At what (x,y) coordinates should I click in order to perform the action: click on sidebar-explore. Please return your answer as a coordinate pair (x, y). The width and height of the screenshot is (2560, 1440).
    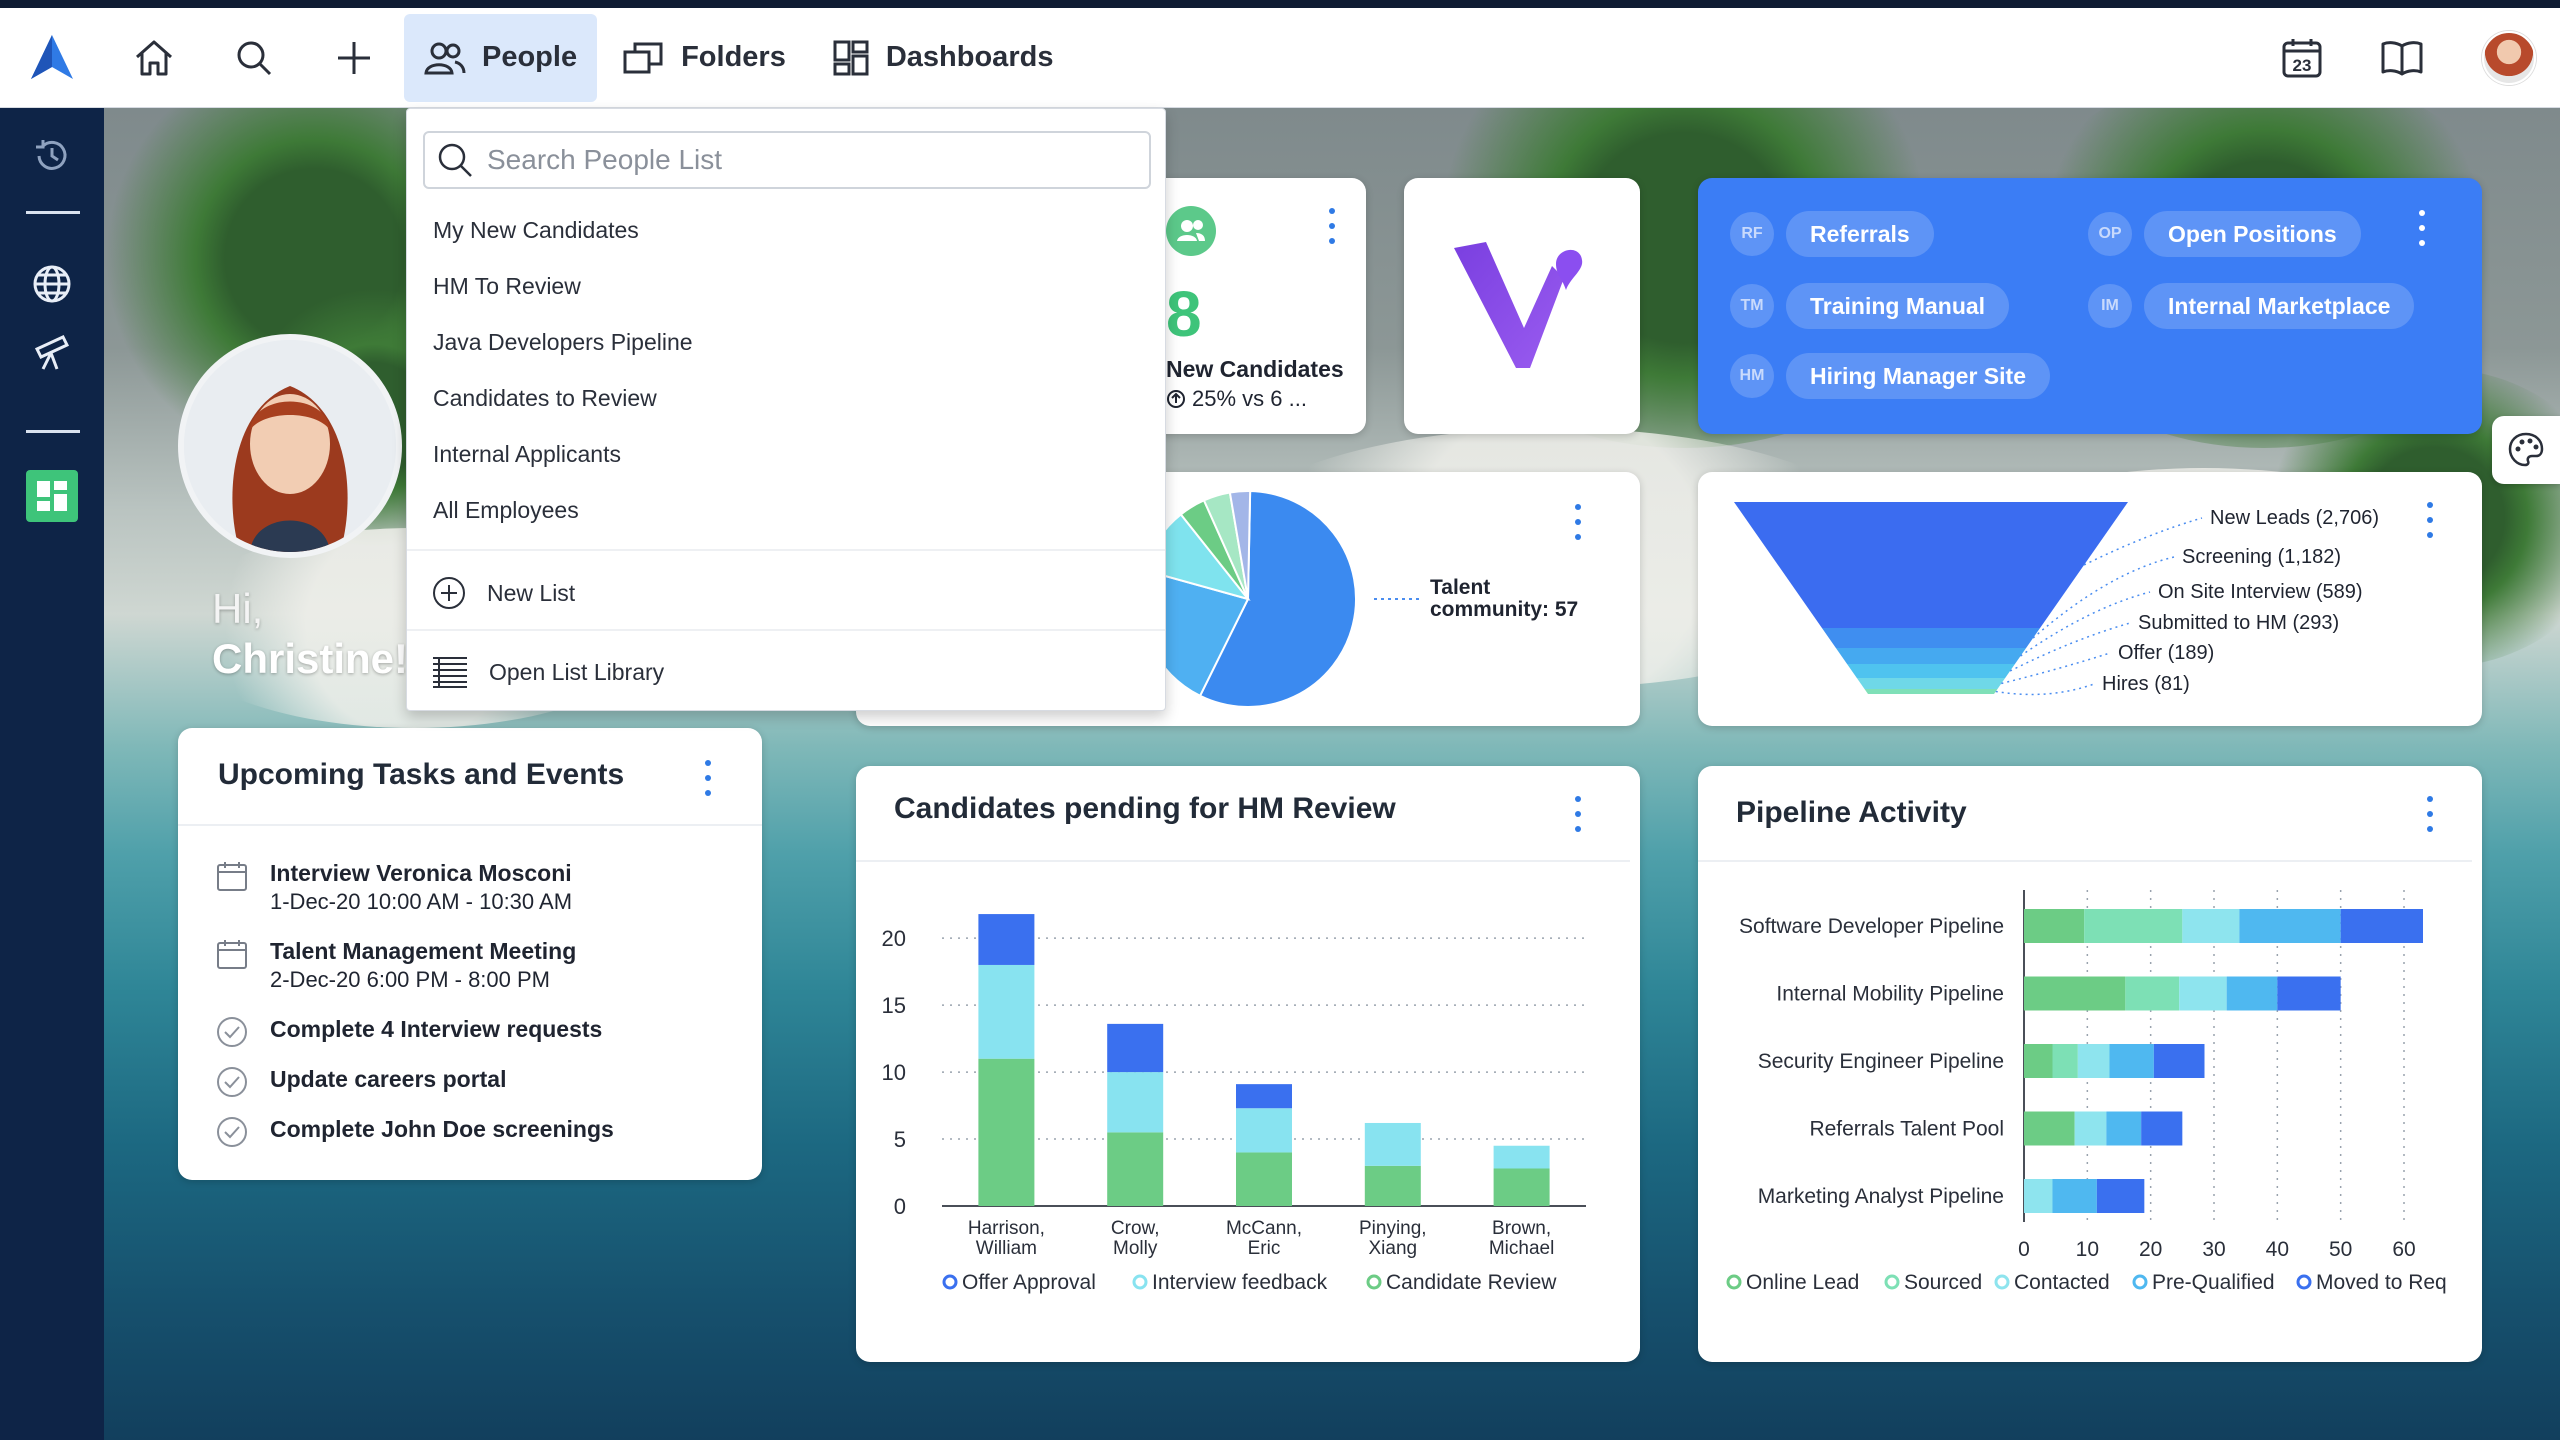
    Looking at the image, I should click on (52, 352).